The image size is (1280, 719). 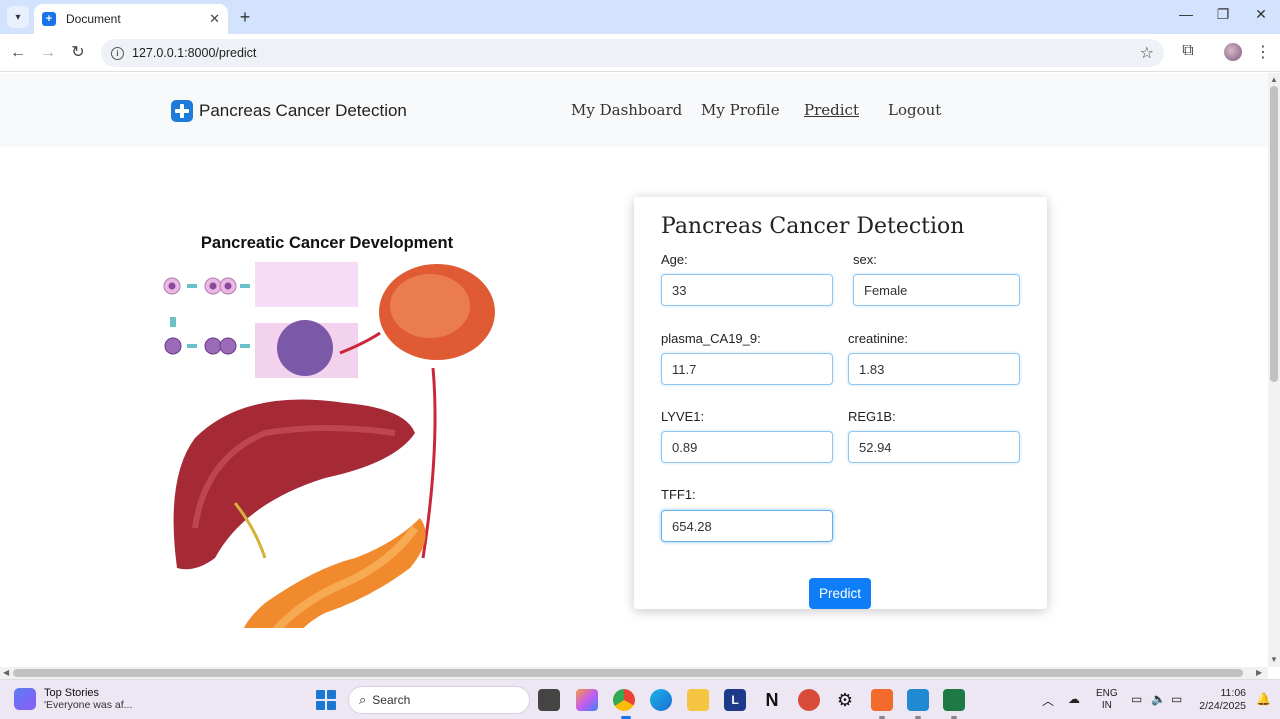 What do you see at coordinates (261, 347) in the screenshot?
I see `malignant-cells-row` at bounding box center [261, 347].